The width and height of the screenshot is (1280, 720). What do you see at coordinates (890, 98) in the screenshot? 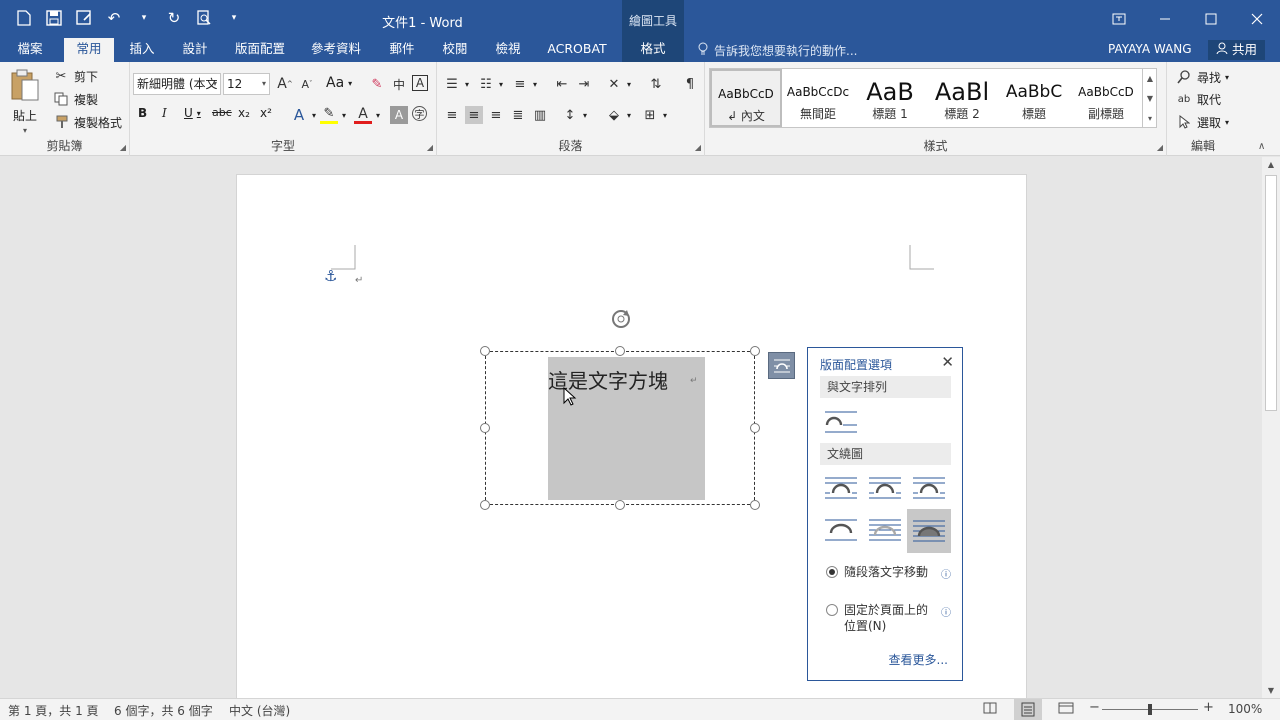
I see `style-heading-1: AaB 標題 1` at bounding box center [890, 98].